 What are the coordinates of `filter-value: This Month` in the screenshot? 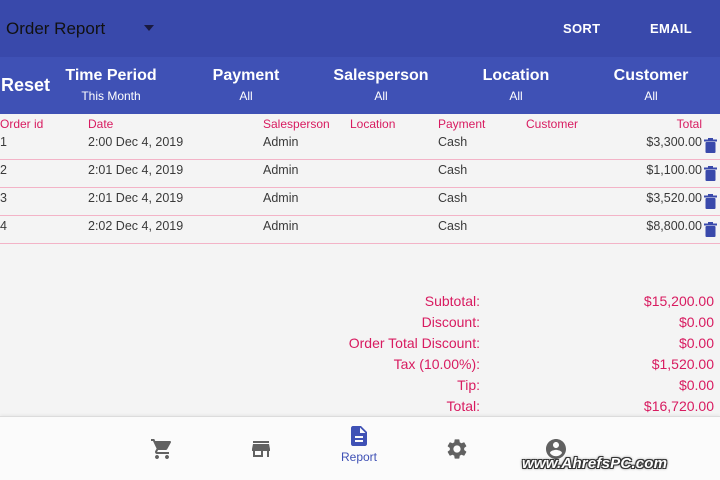 It's located at (111, 96).